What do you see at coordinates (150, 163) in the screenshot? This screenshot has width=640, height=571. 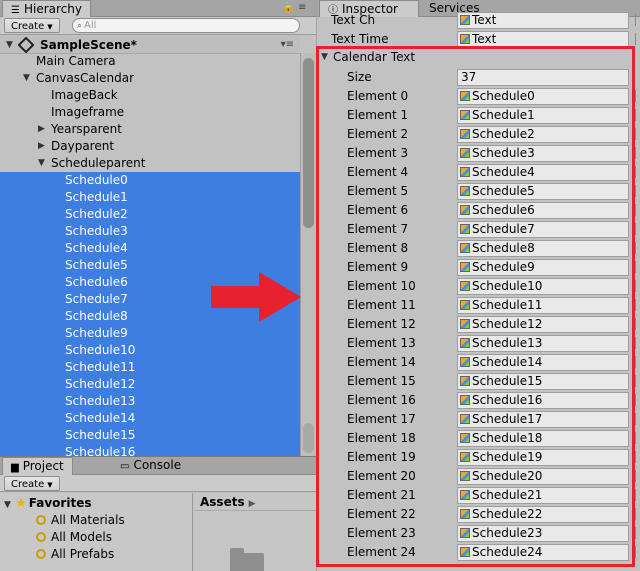 I see `hierarchy-item: ▼ Scheduleparent` at bounding box center [150, 163].